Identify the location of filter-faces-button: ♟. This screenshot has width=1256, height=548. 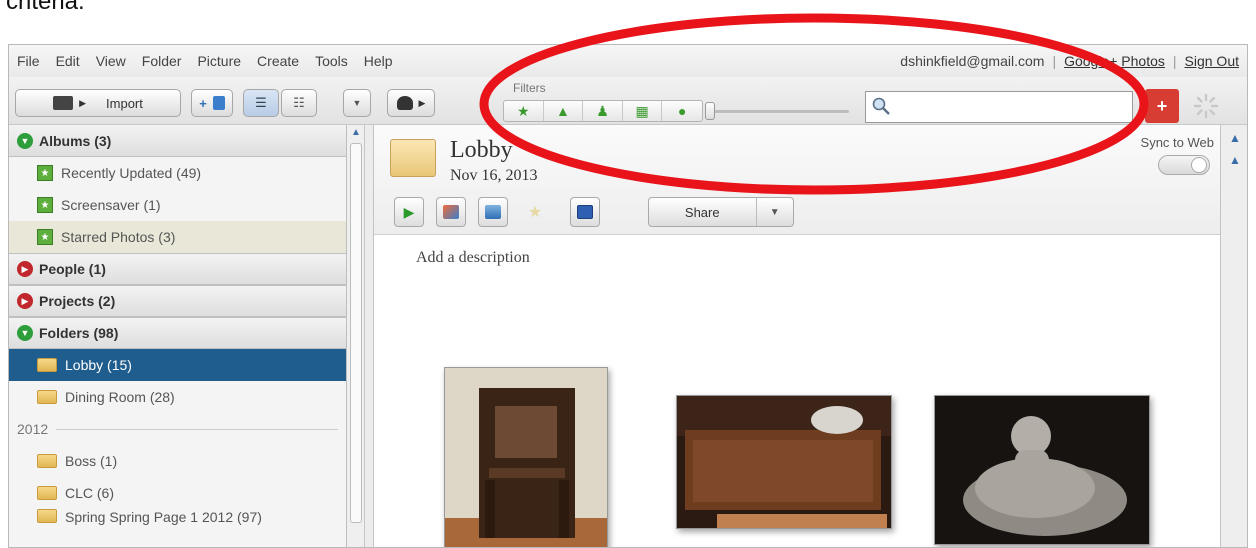
(603, 111).